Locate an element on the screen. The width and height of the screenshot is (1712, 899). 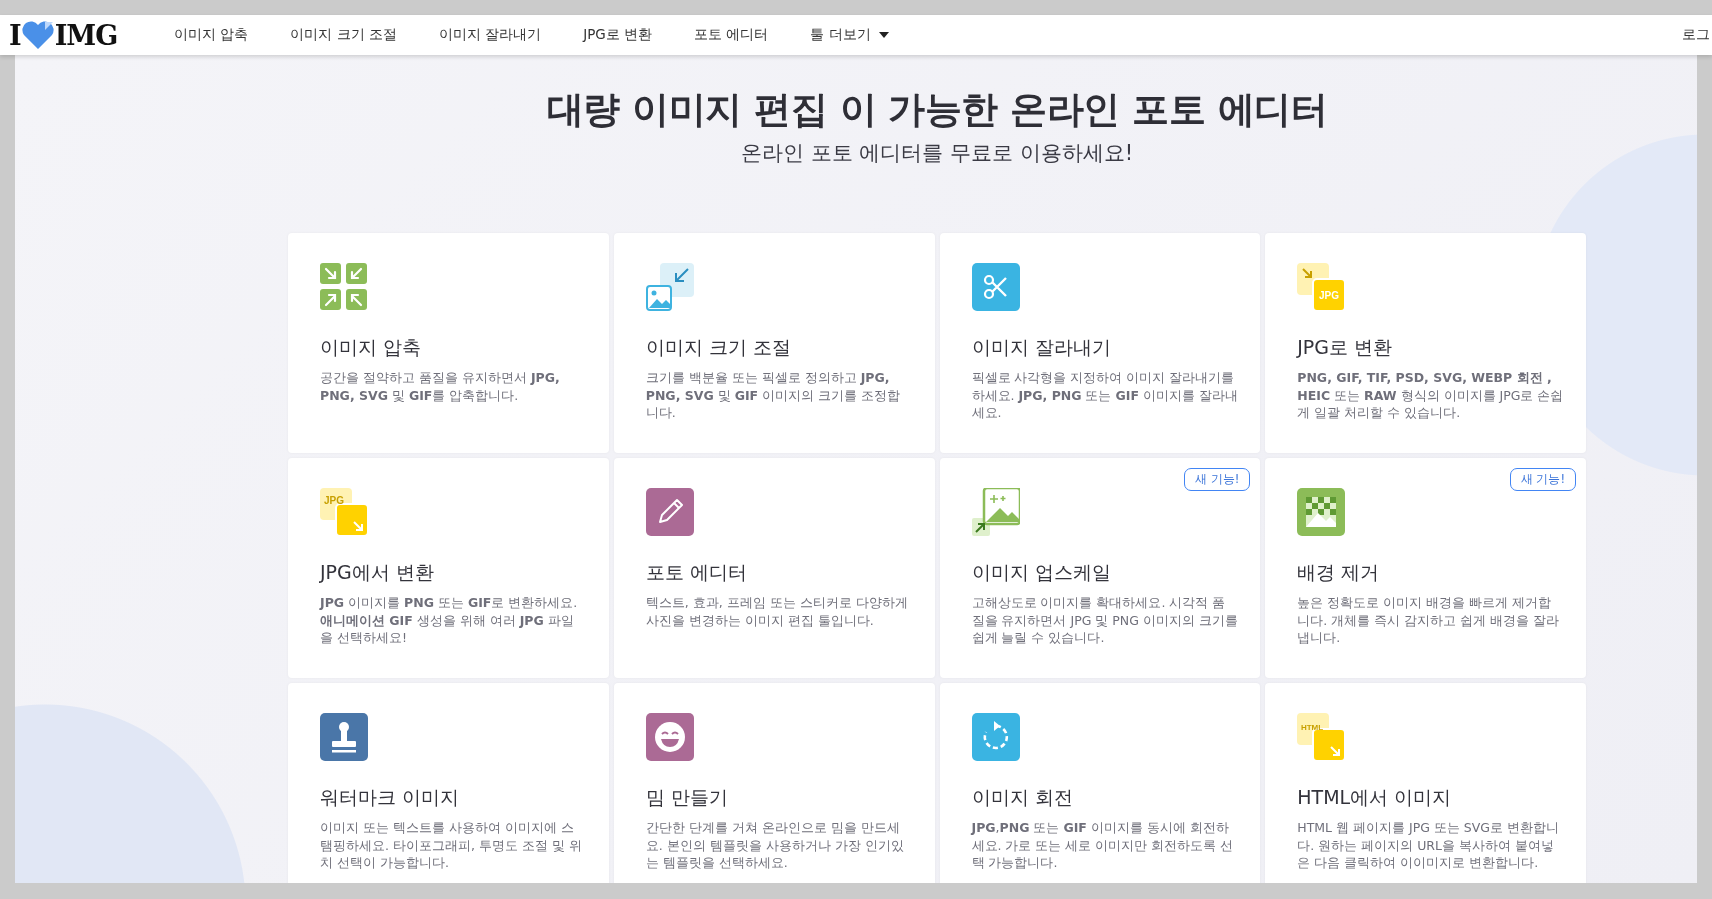
nav-link: 이미지 크기 조절 is located at coordinates (343, 35).